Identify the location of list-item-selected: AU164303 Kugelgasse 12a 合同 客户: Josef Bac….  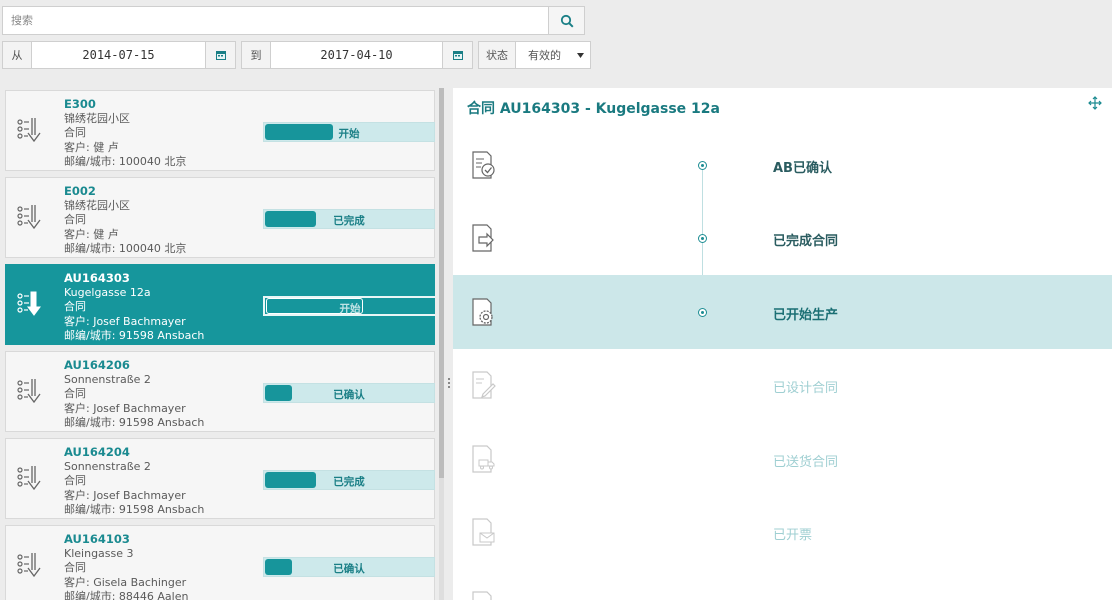
(220, 304).